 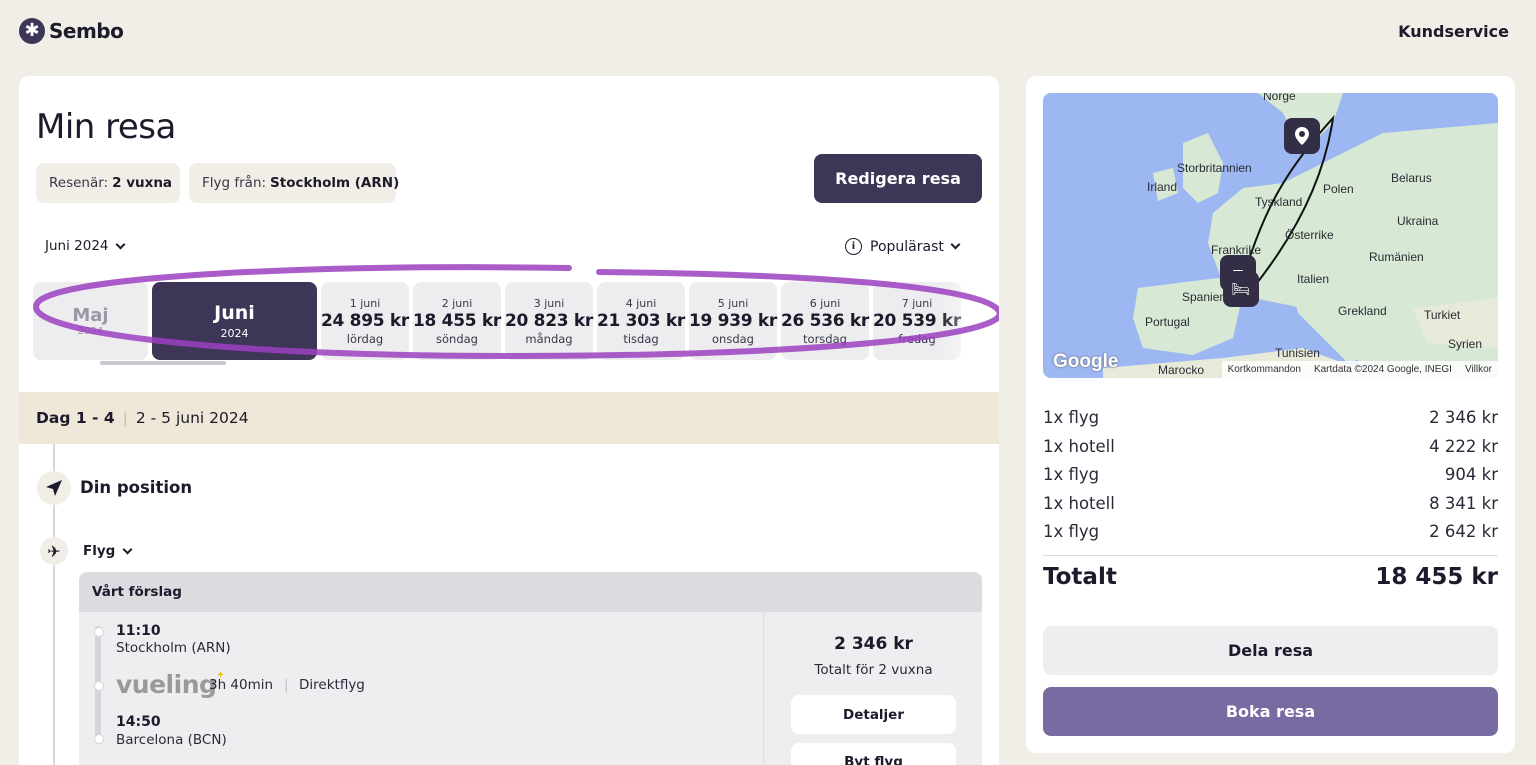 What do you see at coordinates (1297, 353) in the screenshot?
I see `map-label: Tunisien` at bounding box center [1297, 353].